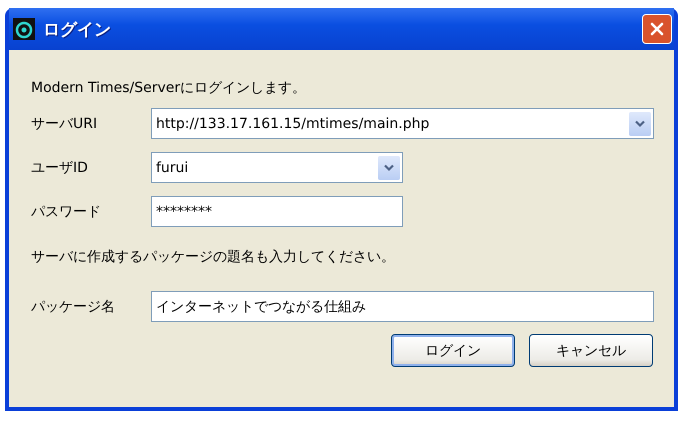  What do you see at coordinates (213, 257) in the screenshot?
I see `instruction-text: サーバに作成するパッケージの題名も入力してください。` at bounding box center [213, 257].